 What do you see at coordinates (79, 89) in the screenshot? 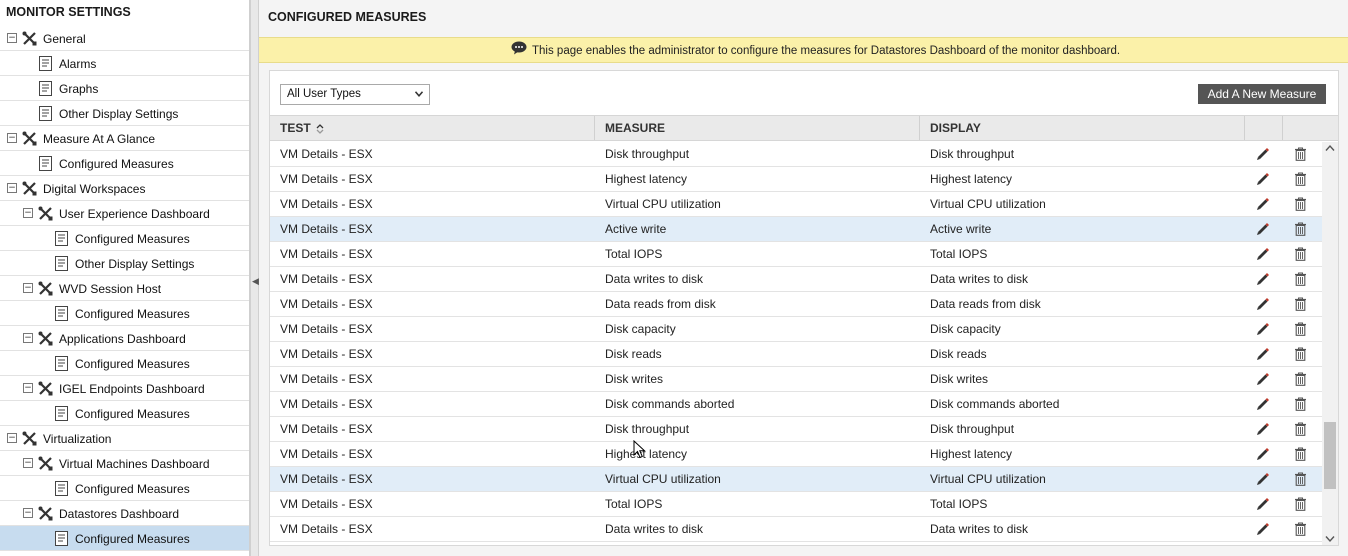
I see `sidebar-item-label: Graphs` at bounding box center [79, 89].